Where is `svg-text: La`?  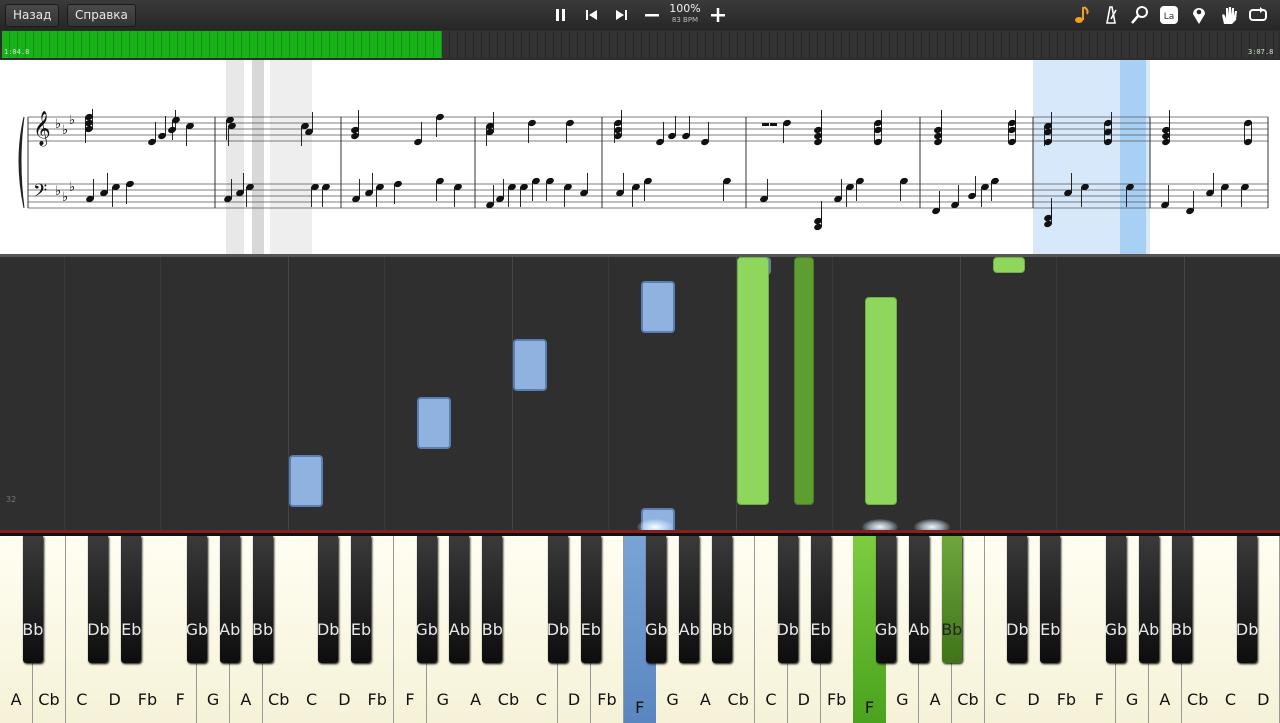 svg-text: La is located at coordinates (1169, 17).